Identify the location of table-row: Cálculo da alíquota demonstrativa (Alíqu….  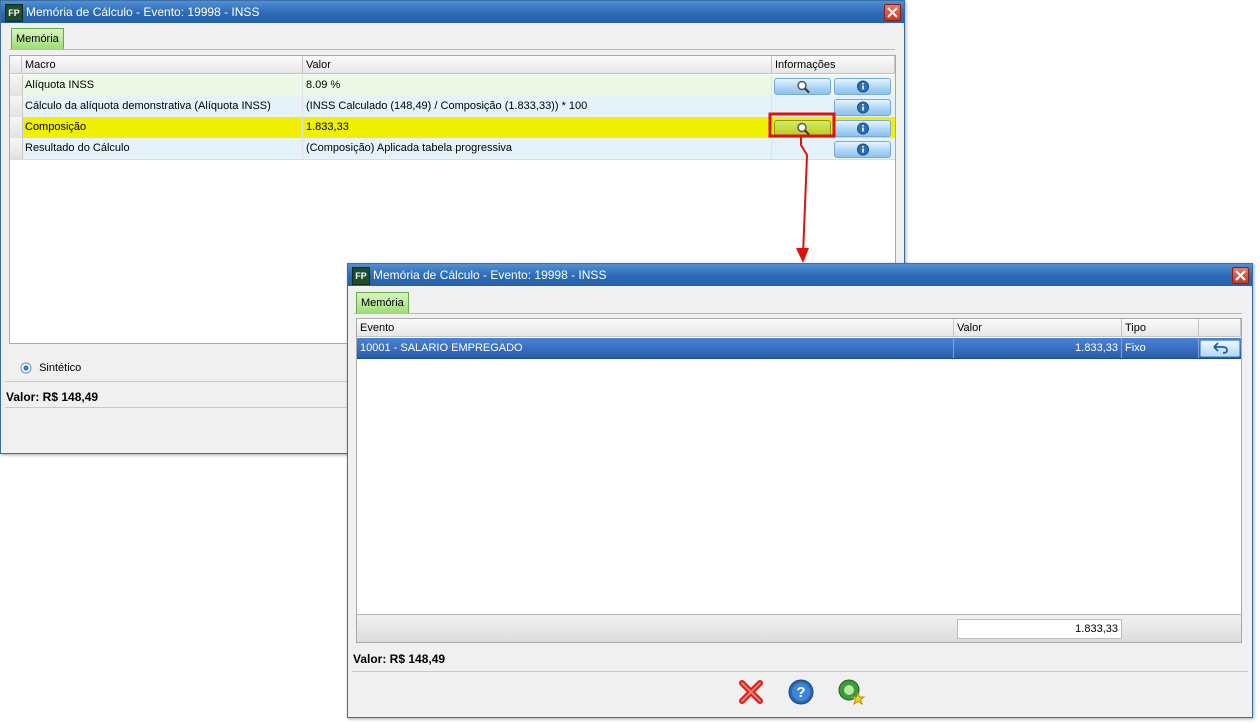
(452, 107).